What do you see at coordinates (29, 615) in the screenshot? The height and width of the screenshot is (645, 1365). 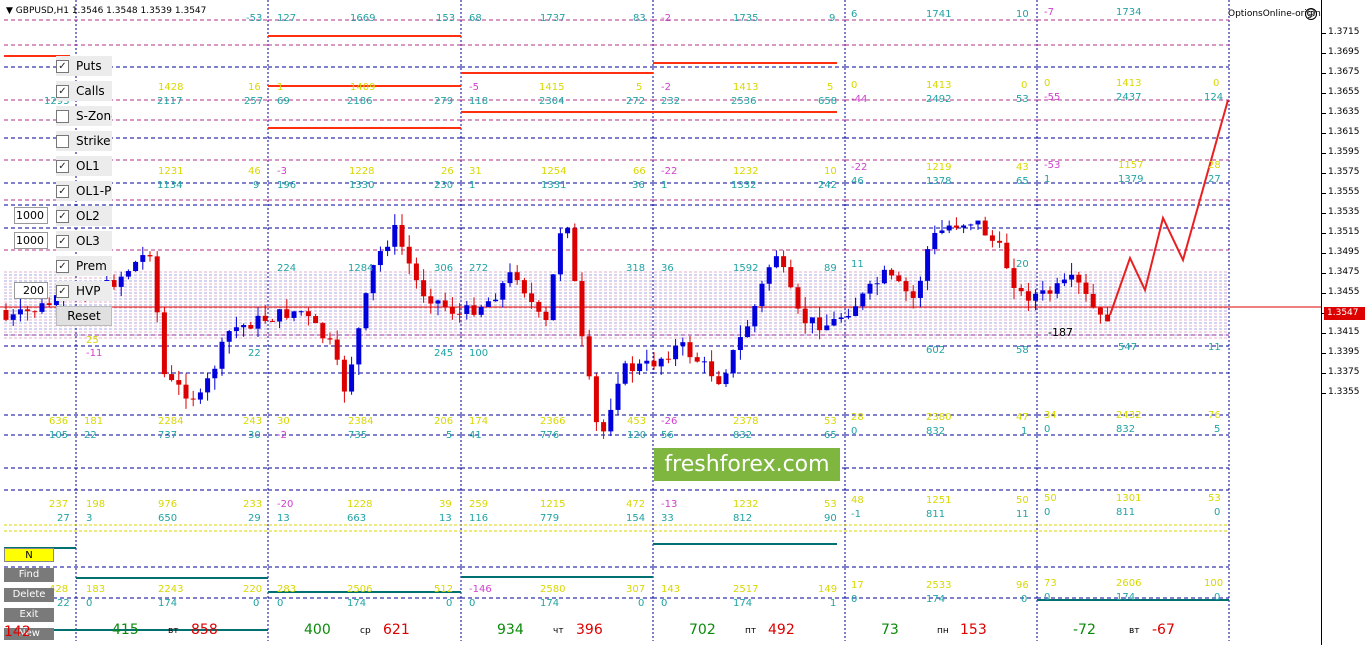 I see `exit-button: Exit` at bounding box center [29, 615].